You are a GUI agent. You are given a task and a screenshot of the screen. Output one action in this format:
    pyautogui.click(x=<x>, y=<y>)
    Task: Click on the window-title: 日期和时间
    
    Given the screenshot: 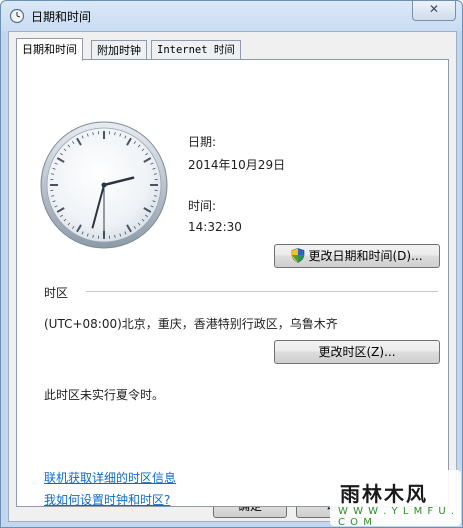 What is the action you would take?
    pyautogui.click(x=61, y=17)
    